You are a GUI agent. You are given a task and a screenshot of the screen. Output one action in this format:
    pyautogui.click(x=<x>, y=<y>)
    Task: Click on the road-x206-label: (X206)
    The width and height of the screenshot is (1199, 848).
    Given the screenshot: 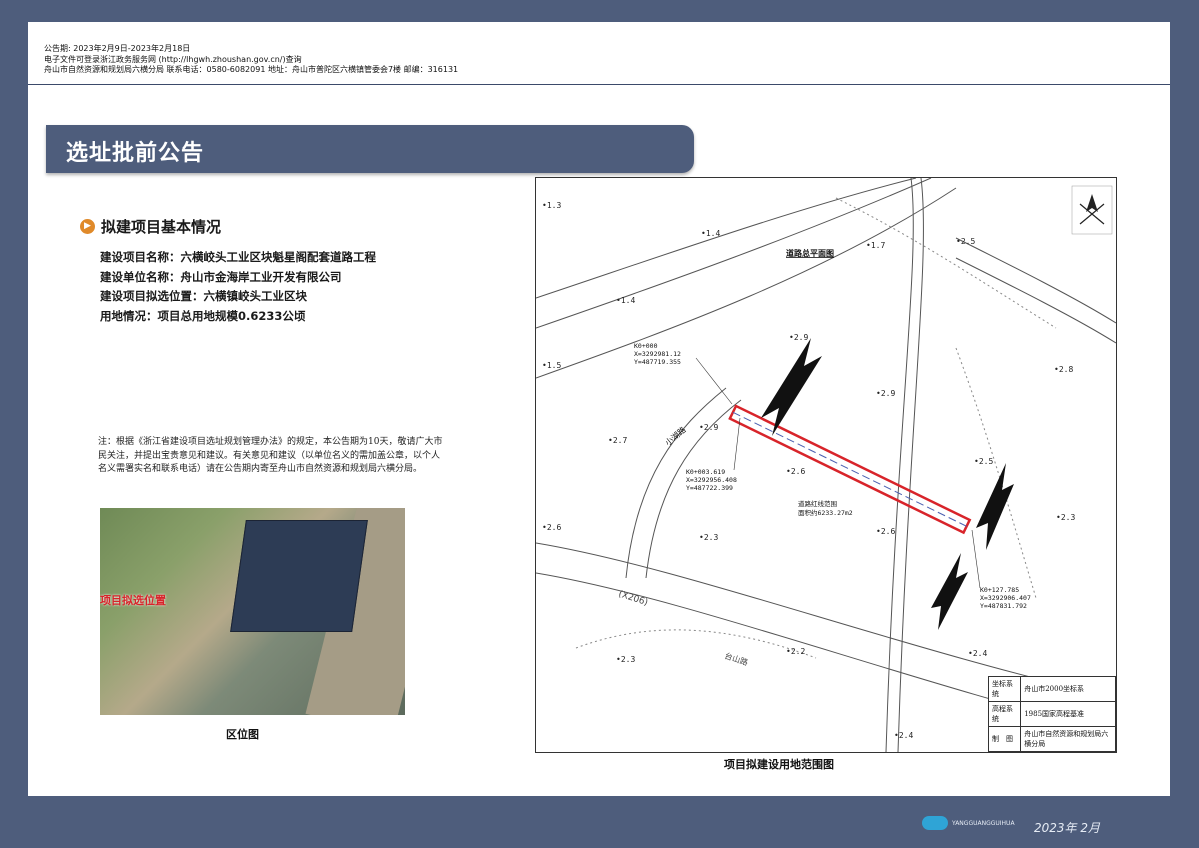 What is the action you would take?
    pyautogui.click(x=633, y=598)
    